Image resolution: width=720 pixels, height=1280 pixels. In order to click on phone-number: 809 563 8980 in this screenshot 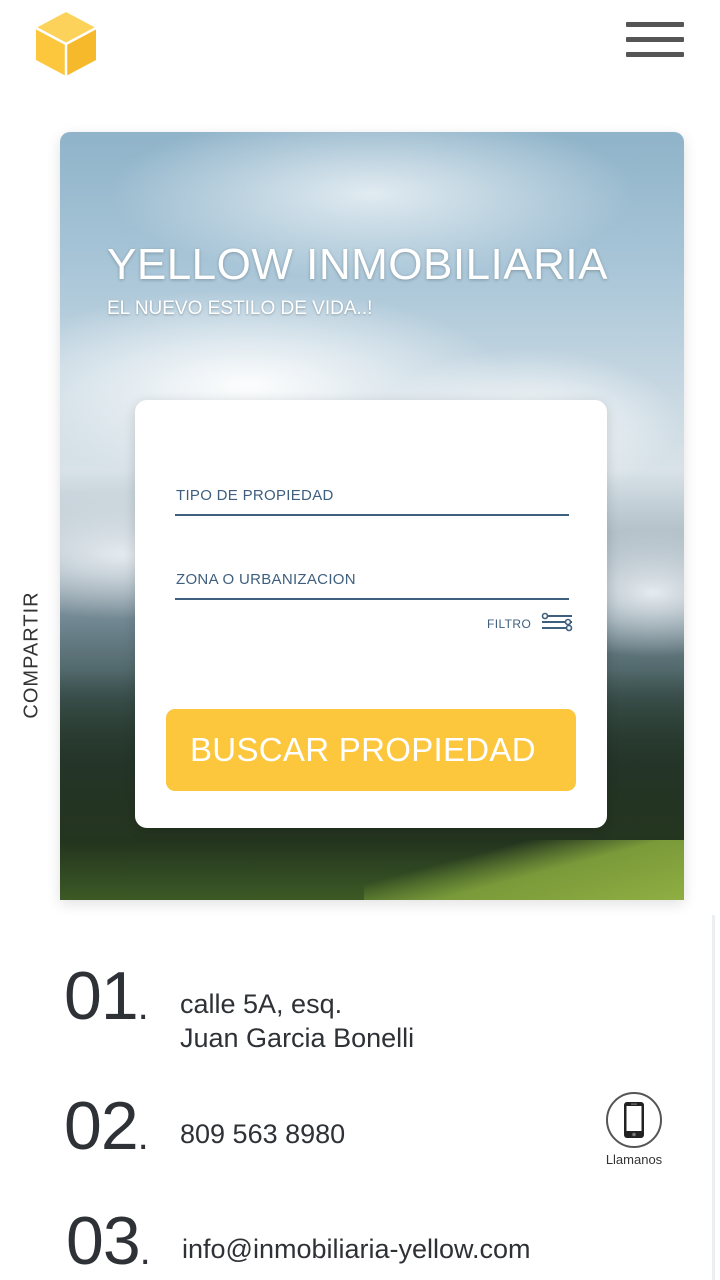, I will do `click(262, 1134)`.